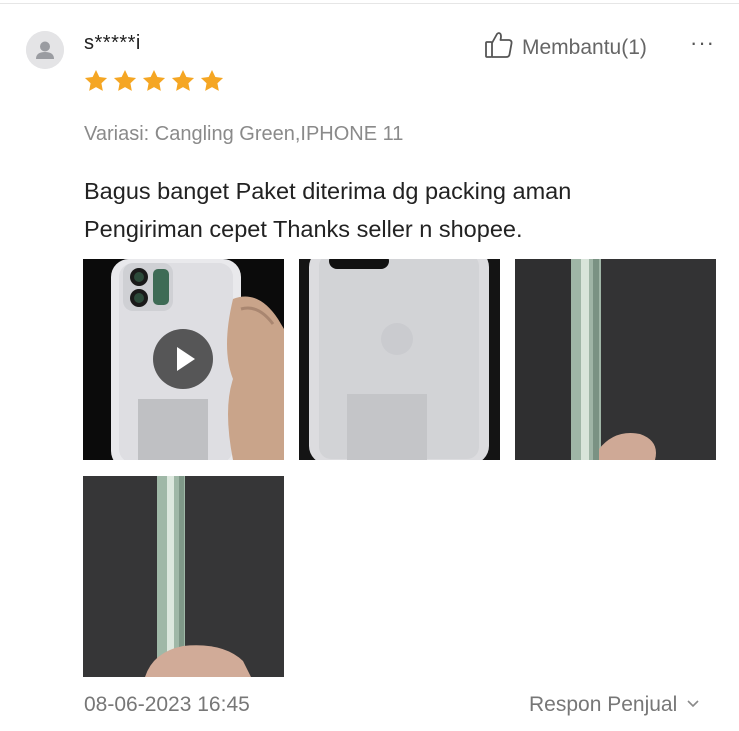 The height and width of the screenshot is (731, 739). I want to click on product-variation: Variasi: Cangling Green,IPHONE 11, so click(244, 134).